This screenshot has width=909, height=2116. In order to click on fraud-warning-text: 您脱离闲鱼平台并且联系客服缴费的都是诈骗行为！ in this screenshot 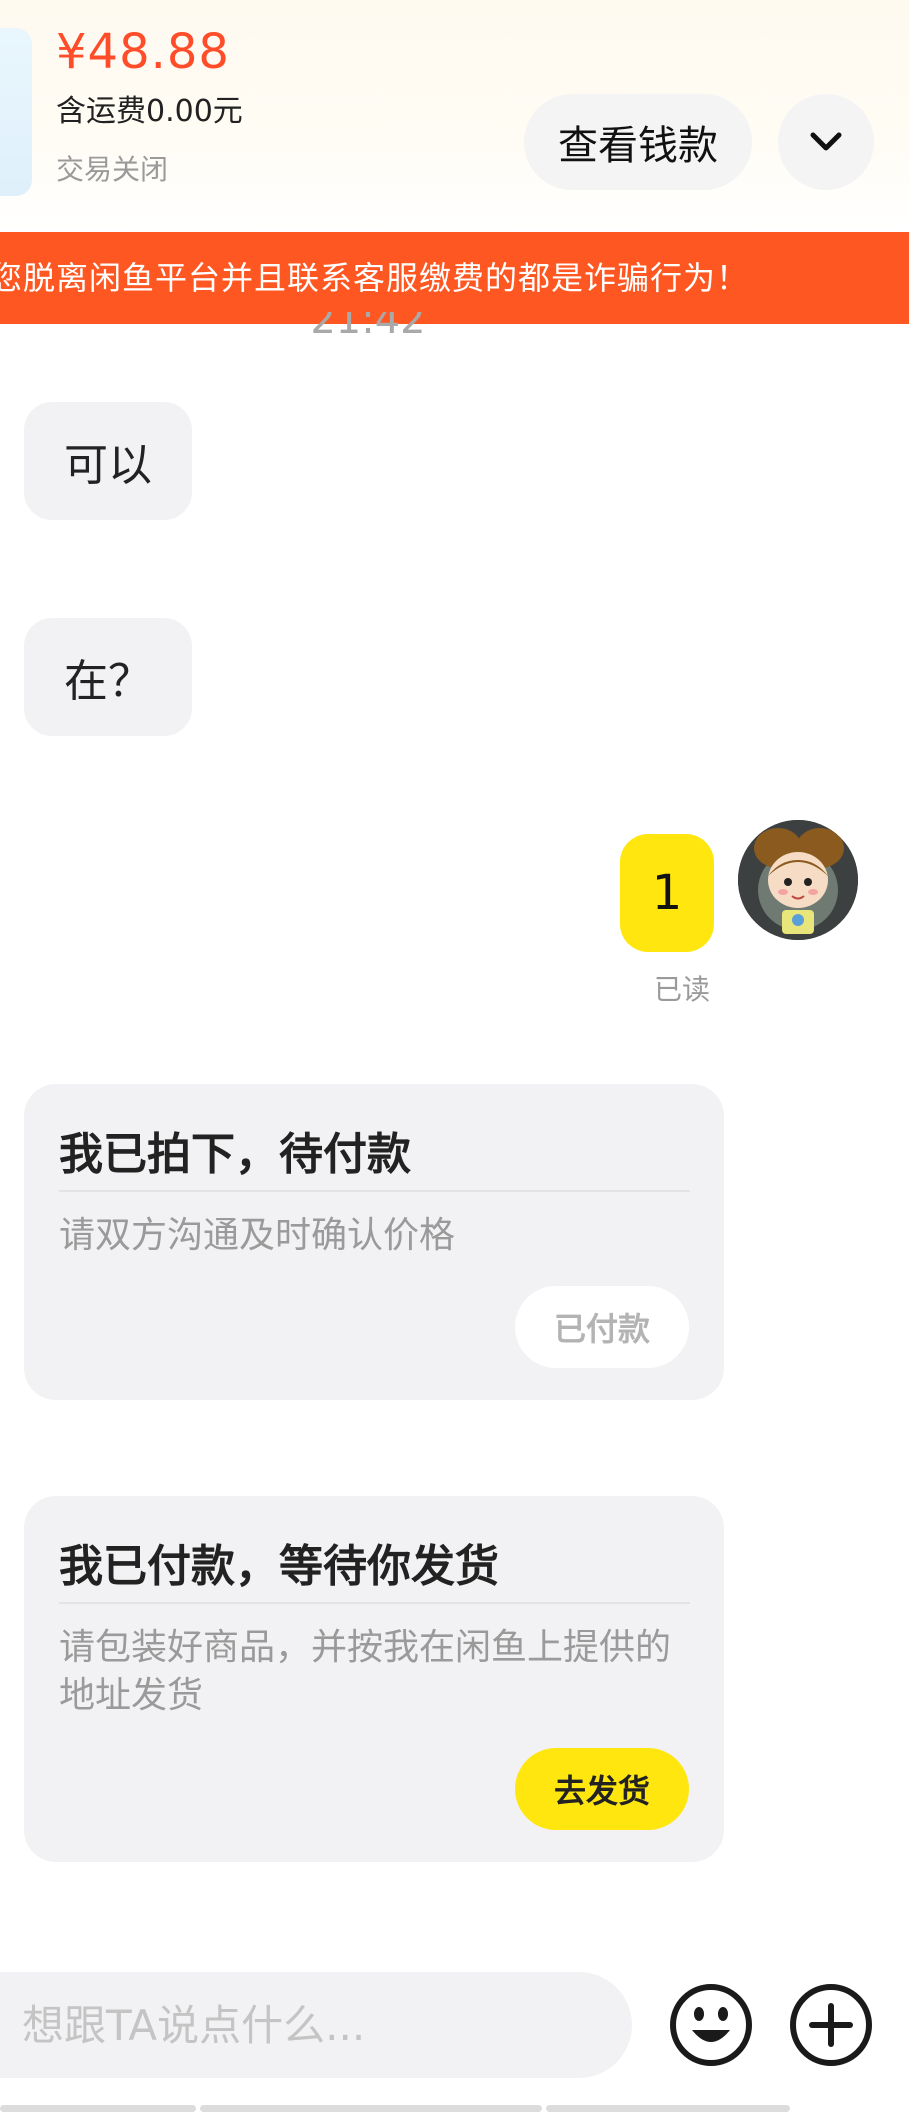, I will do `click(375, 278)`.